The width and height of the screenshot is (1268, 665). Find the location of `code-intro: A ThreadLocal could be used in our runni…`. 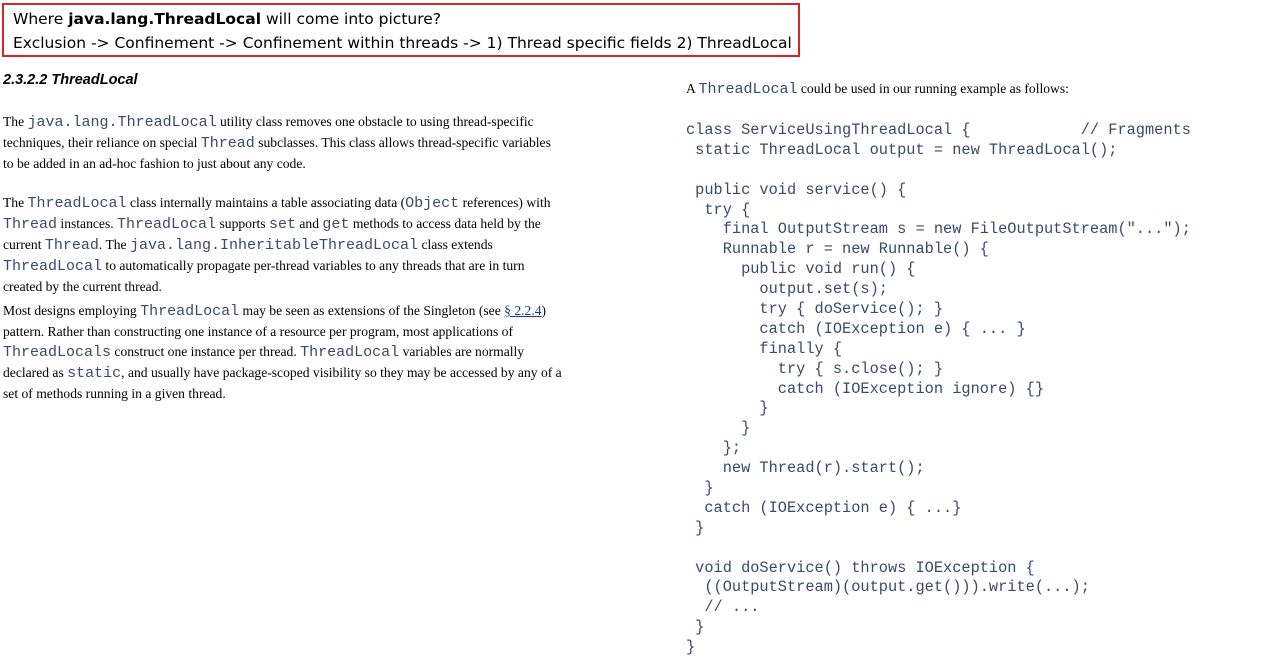

code-intro: A ThreadLocal could be used in our runni… is located at coordinates (877, 89).